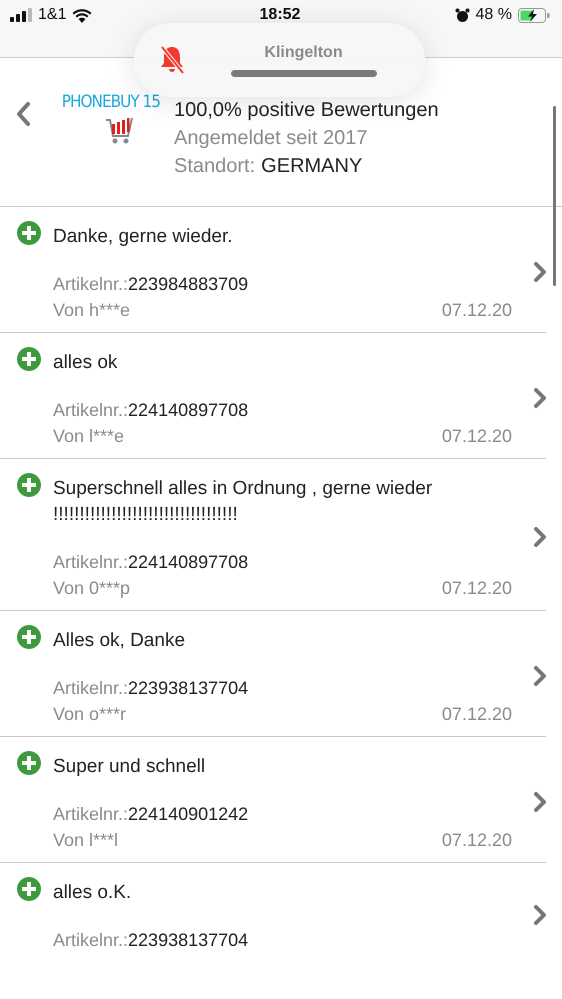 This screenshot has width=562, height=999. What do you see at coordinates (273, 396) in the screenshot?
I see `review-row: alles ok Artikelnr.:224140897708 Von l***e 07.12.20` at bounding box center [273, 396].